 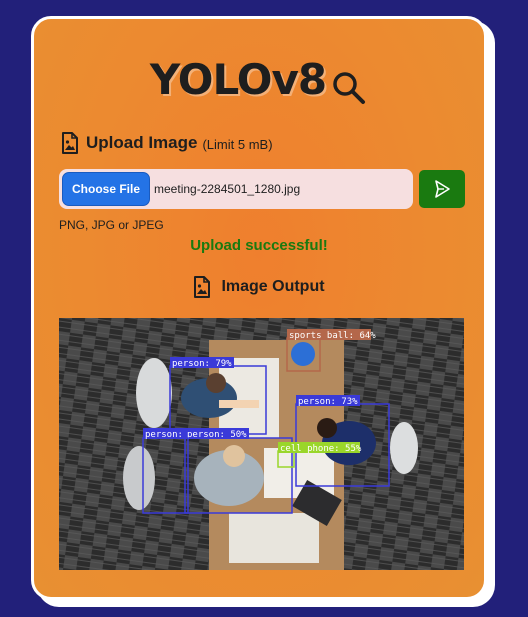 I want to click on title-row: YOLOv8, so click(x=259, y=79).